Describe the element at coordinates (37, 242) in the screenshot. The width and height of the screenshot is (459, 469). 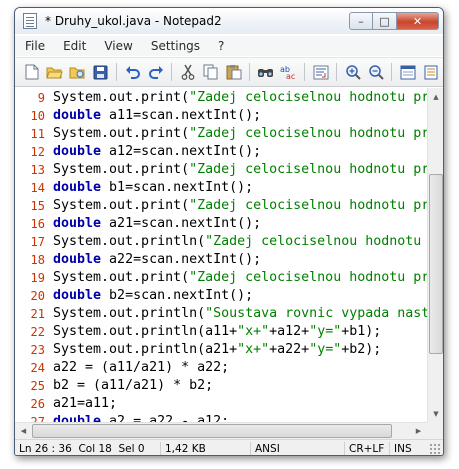
I see `line-number: 17` at that location.